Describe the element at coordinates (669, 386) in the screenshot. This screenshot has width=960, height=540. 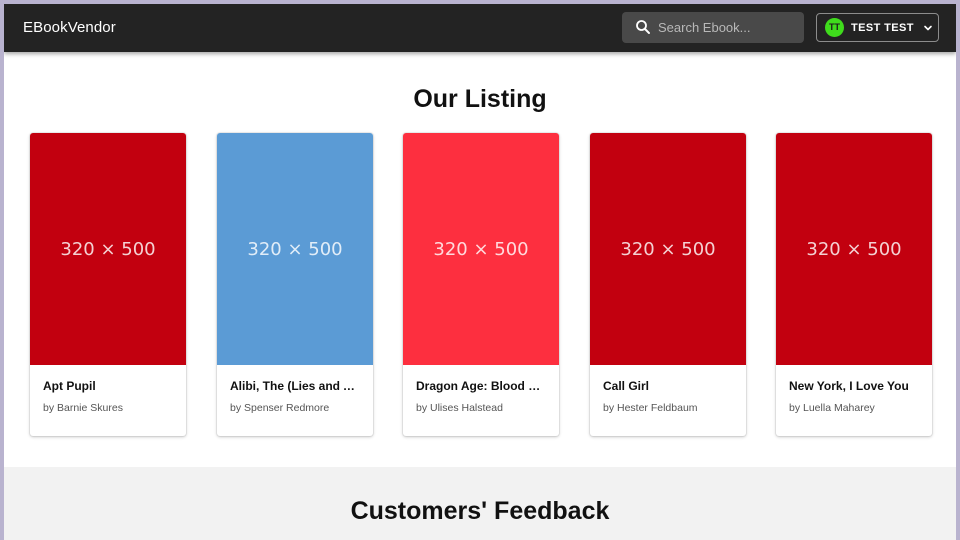
I see `book-title: Call Girl` at that location.